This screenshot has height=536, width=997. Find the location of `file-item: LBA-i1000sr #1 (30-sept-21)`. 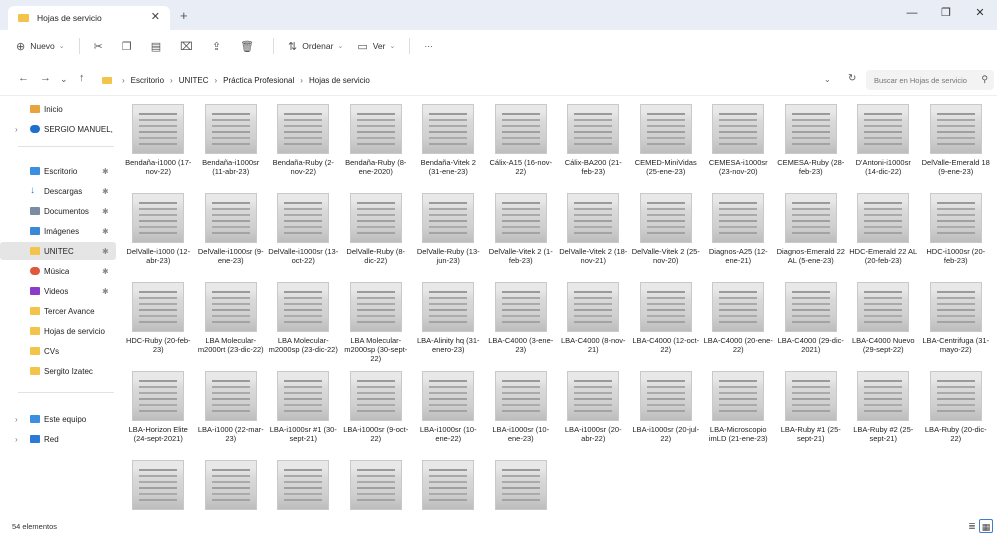

file-item: LBA-i1000sr #1 (30-sept-21) is located at coordinates (303, 415).